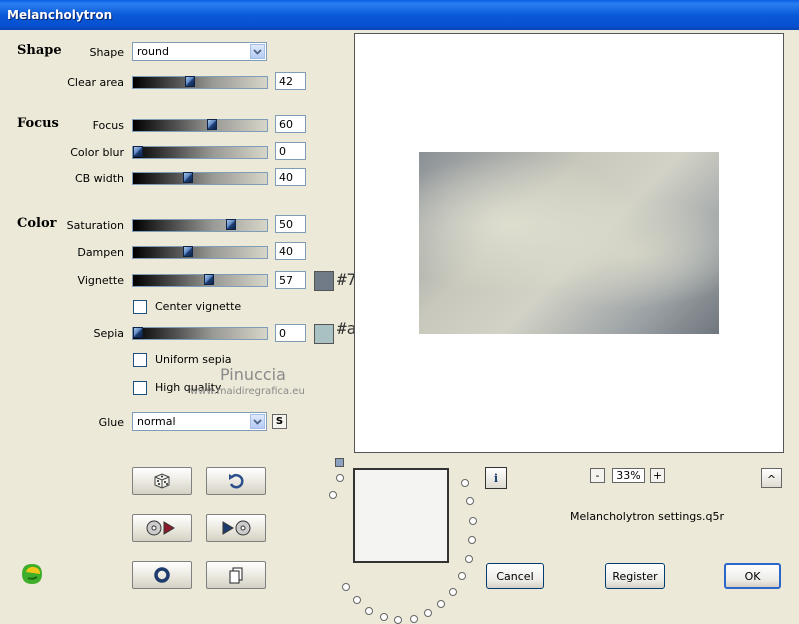 The width and height of the screenshot is (799, 624). Describe the element at coordinates (247, 391) in the screenshot. I see `watermark-url: www.maidiregrafica.eu` at that location.